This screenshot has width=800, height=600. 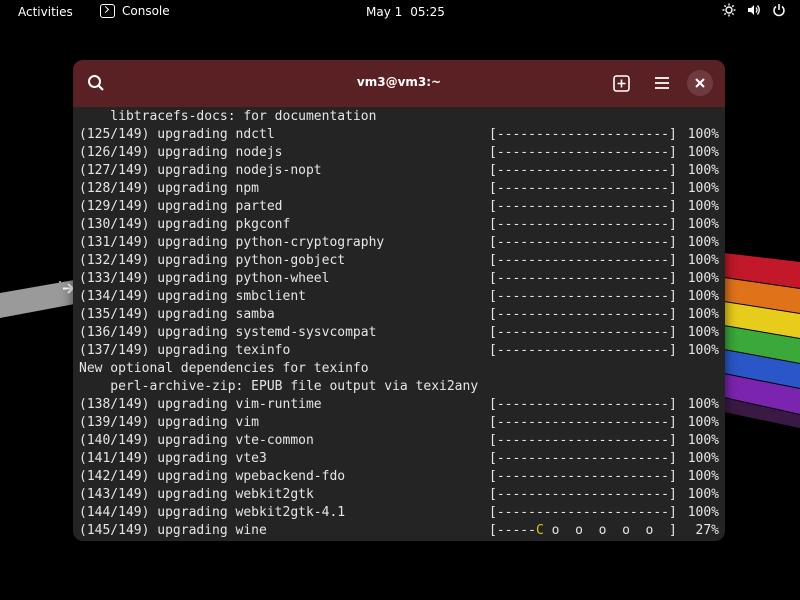 What do you see at coordinates (212, 476) in the screenshot?
I see `terminal-line-text: (142/149) upgrading wpebackend-fdo` at bounding box center [212, 476].